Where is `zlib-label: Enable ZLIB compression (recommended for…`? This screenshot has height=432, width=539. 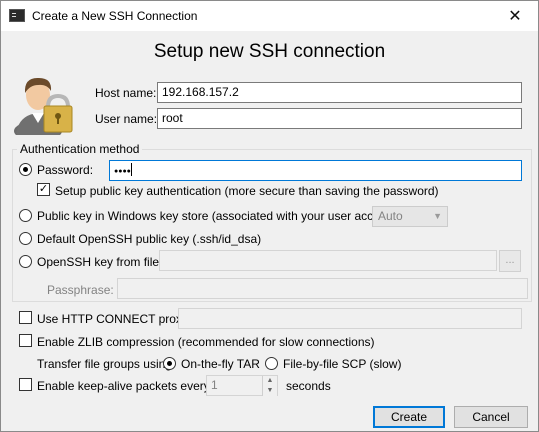 zlib-label: Enable ZLIB compression (recommended for… is located at coordinates (206, 342).